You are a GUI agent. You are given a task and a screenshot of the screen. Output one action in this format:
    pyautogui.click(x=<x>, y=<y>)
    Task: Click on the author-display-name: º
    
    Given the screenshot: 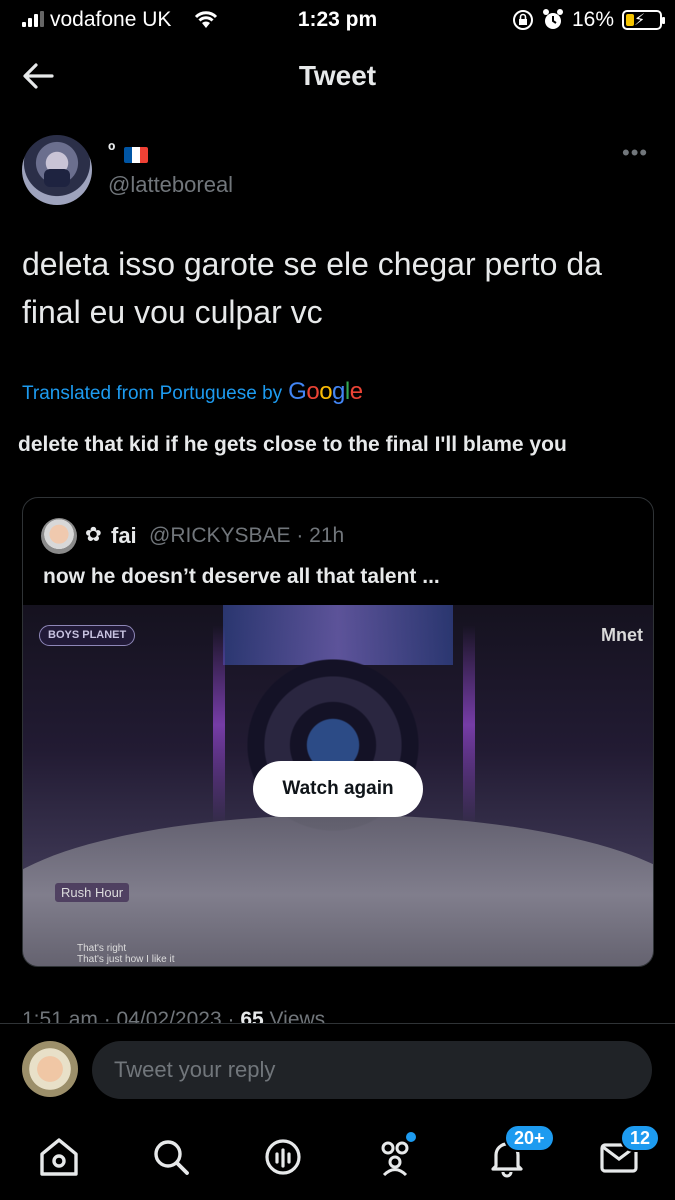 What is the action you would take?
    pyautogui.click(x=111, y=151)
    